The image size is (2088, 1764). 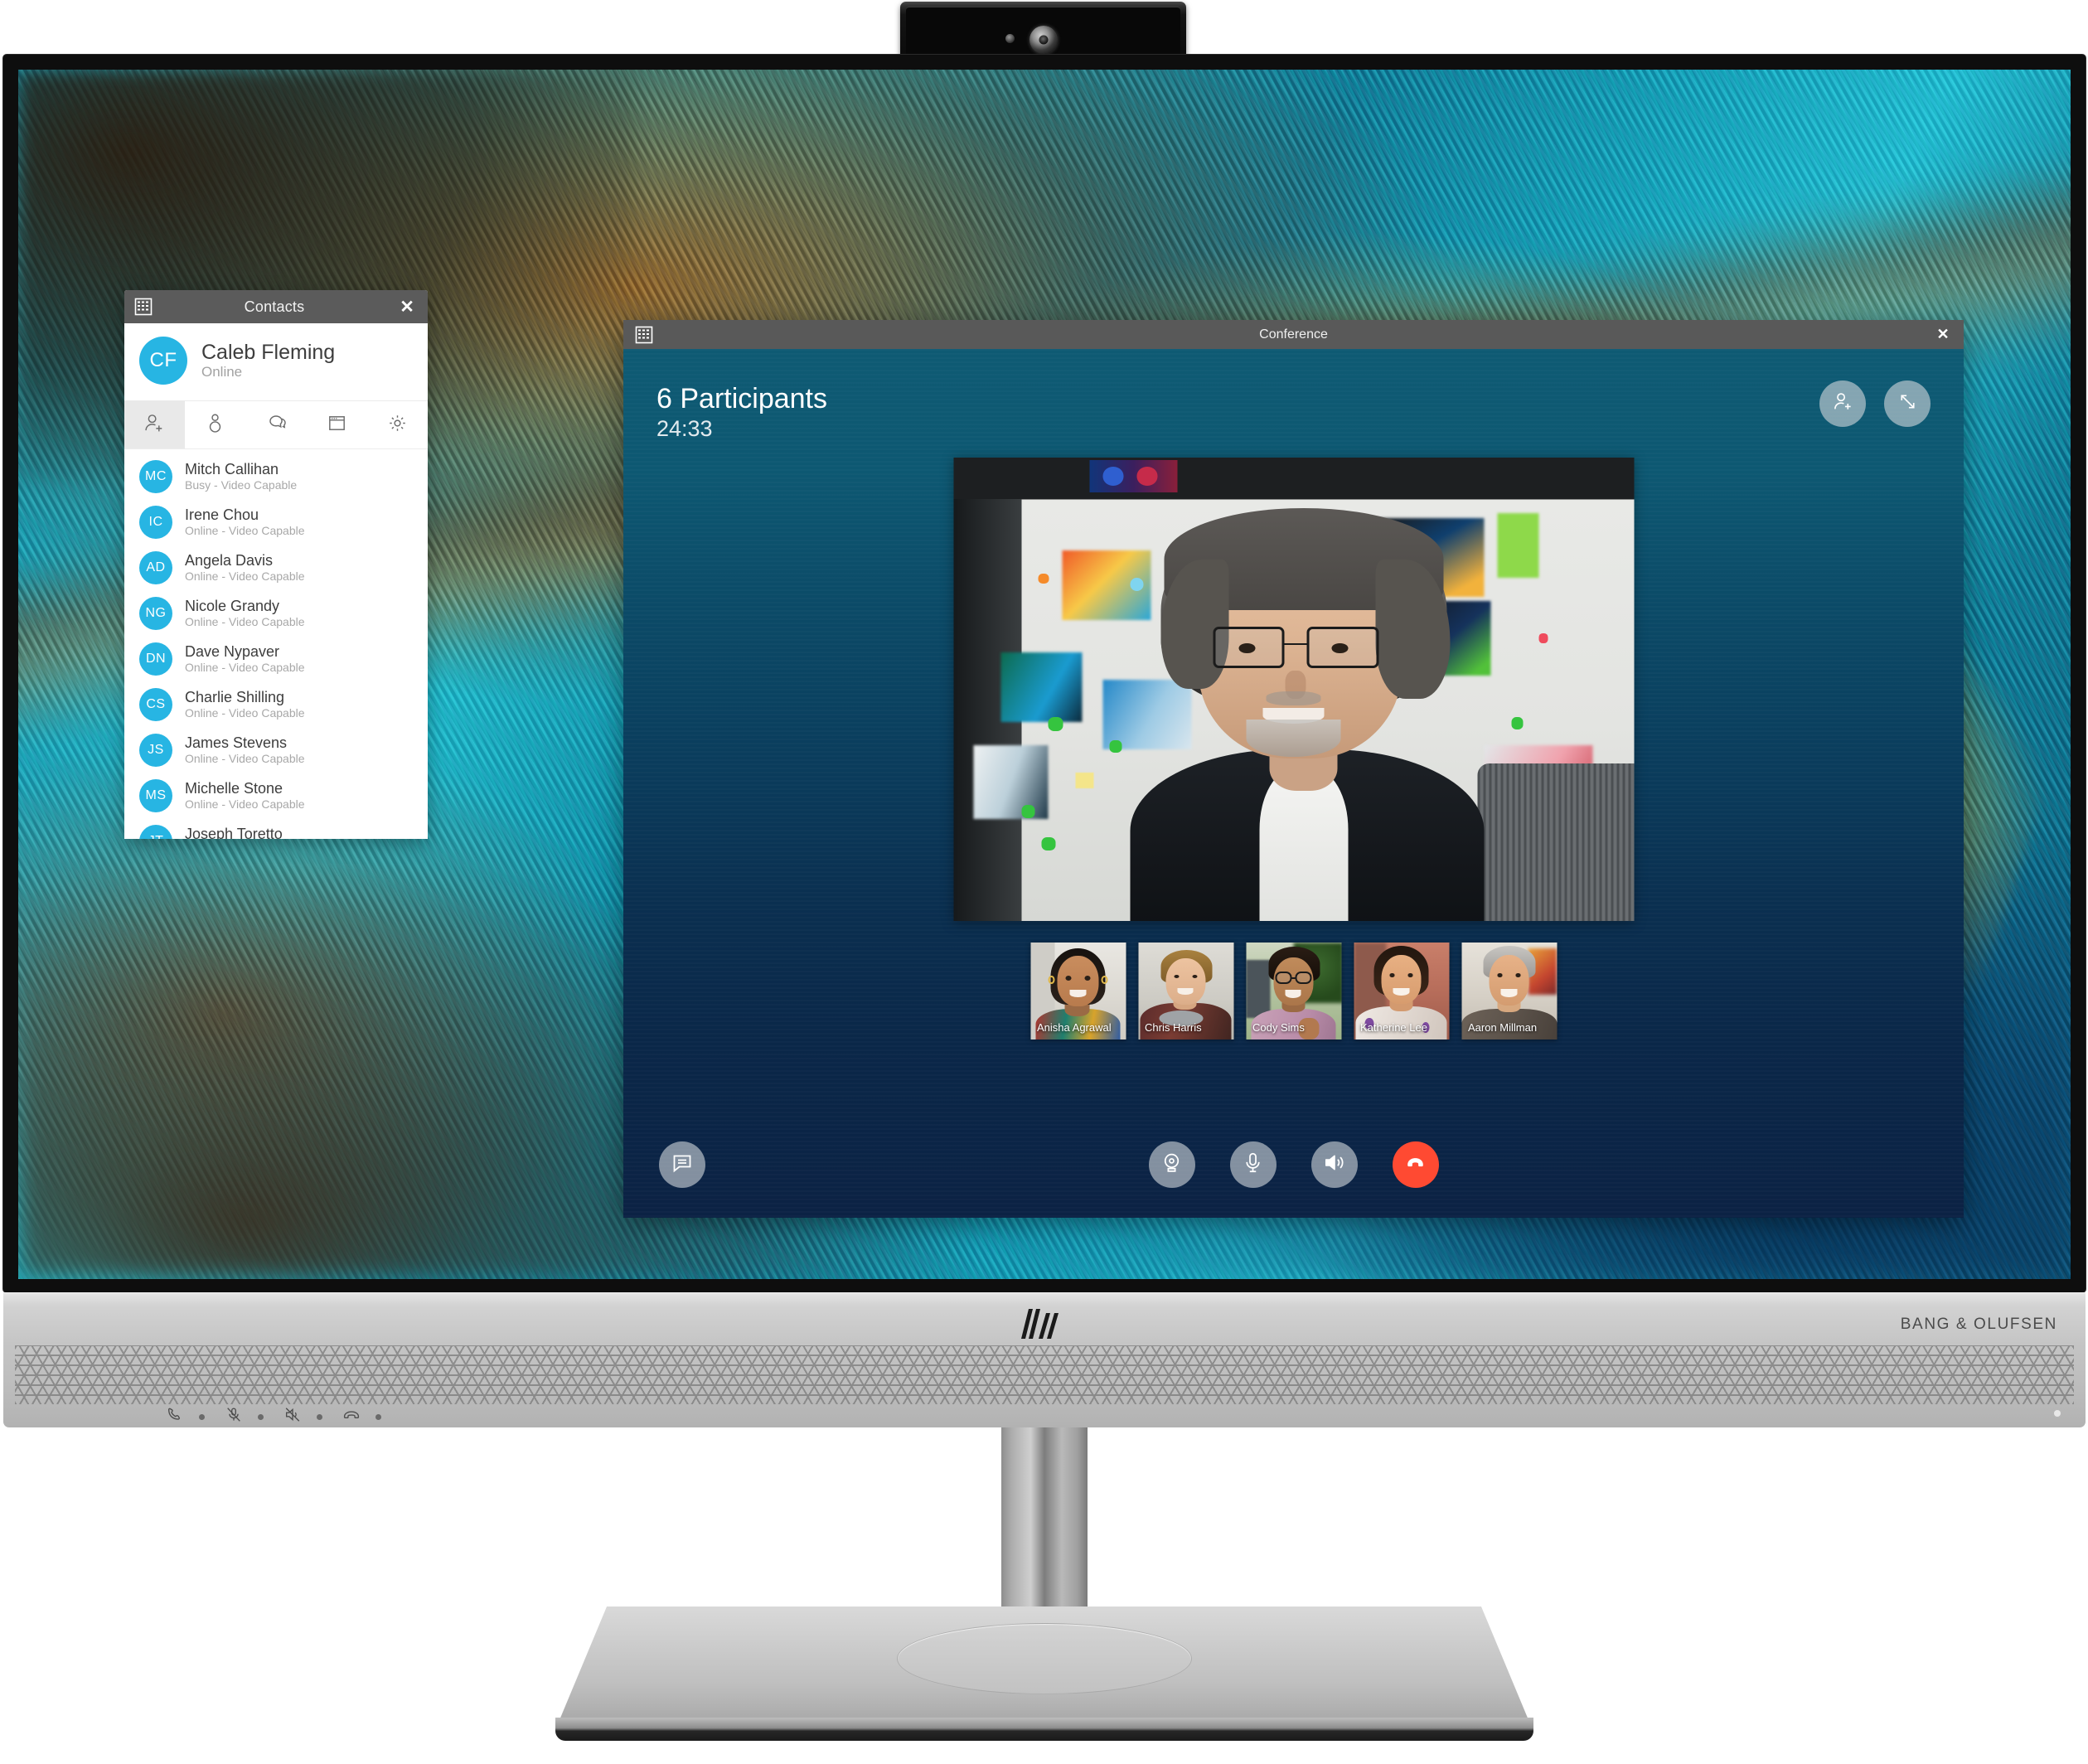 What do you see at coordinates (1293, 689) in the screenshot?
I see `active-speaker-video` at bounding box center [1293, 689].